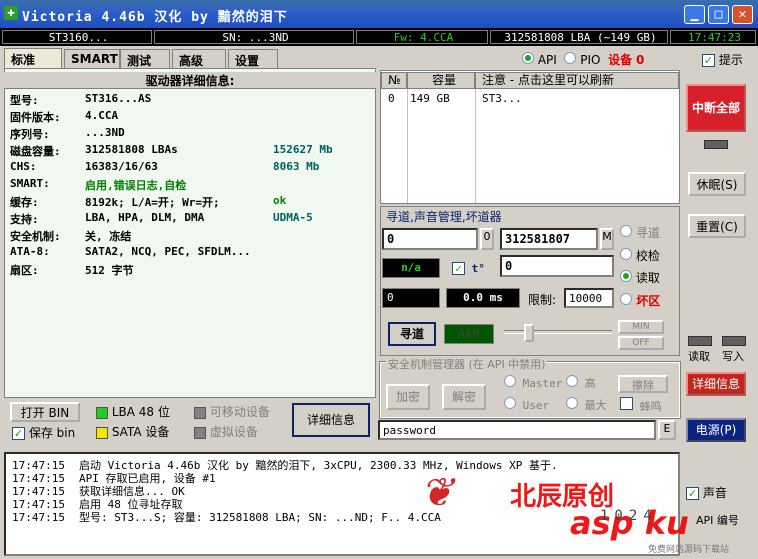  What do you see at coordinates (640, 277) in the screenshot?
I see `mode-read: 读取` at bounding box center [640, 277].